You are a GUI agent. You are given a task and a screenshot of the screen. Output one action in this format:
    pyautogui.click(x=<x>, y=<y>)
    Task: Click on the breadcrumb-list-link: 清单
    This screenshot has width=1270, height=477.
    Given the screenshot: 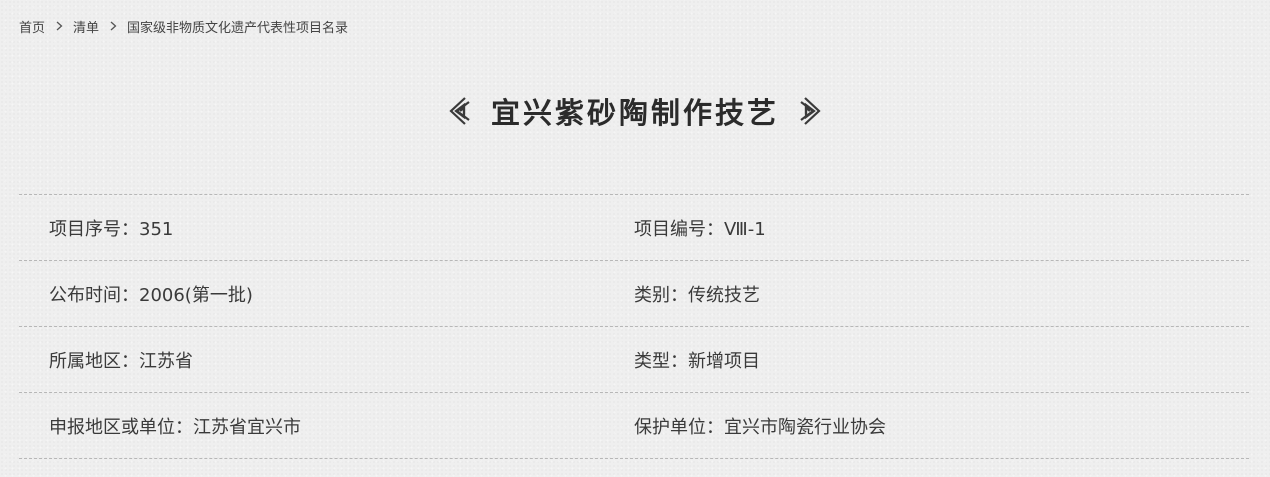 What is the action you would take?
    pyautogui.click(x=86, y=26)
    